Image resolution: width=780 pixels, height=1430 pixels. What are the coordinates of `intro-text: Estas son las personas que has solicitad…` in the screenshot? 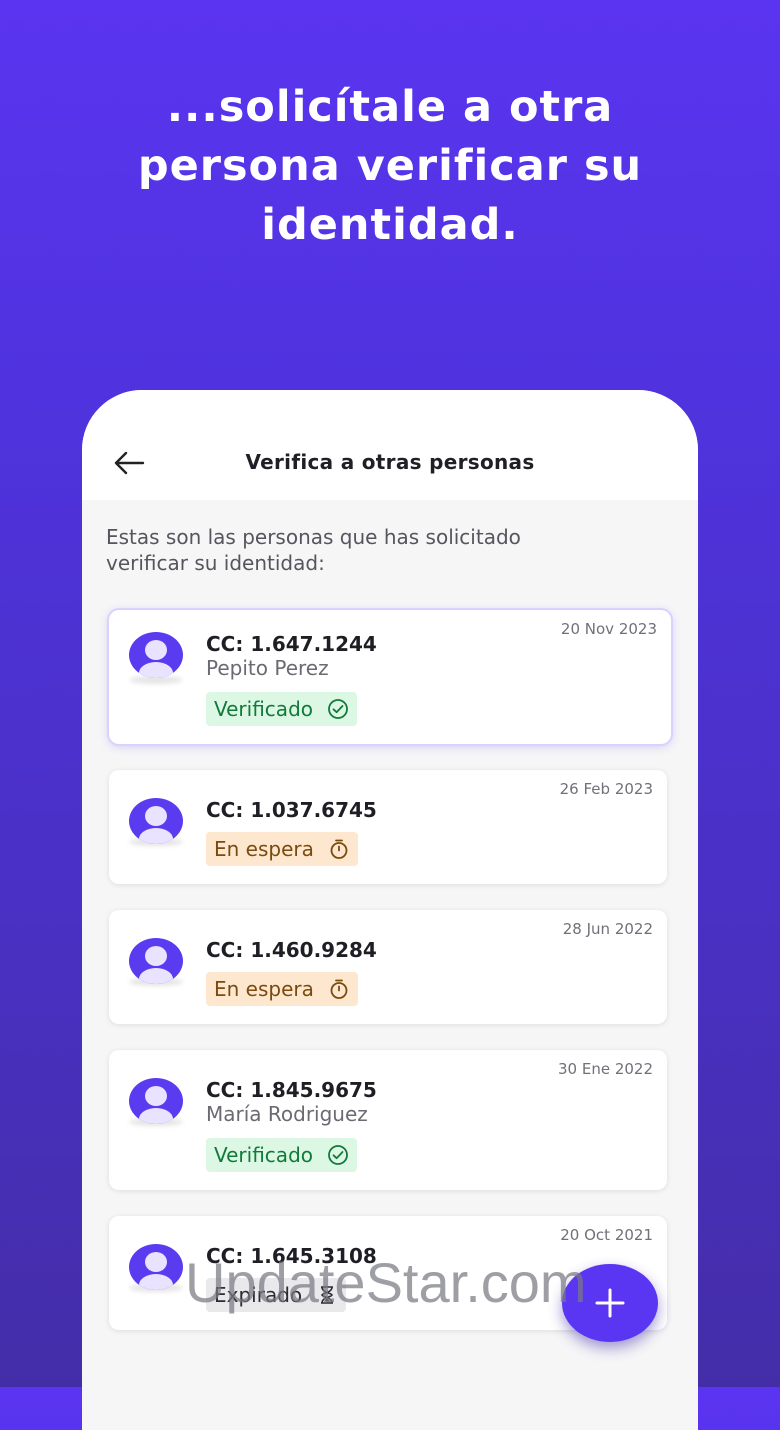 It's located at (376, 550).